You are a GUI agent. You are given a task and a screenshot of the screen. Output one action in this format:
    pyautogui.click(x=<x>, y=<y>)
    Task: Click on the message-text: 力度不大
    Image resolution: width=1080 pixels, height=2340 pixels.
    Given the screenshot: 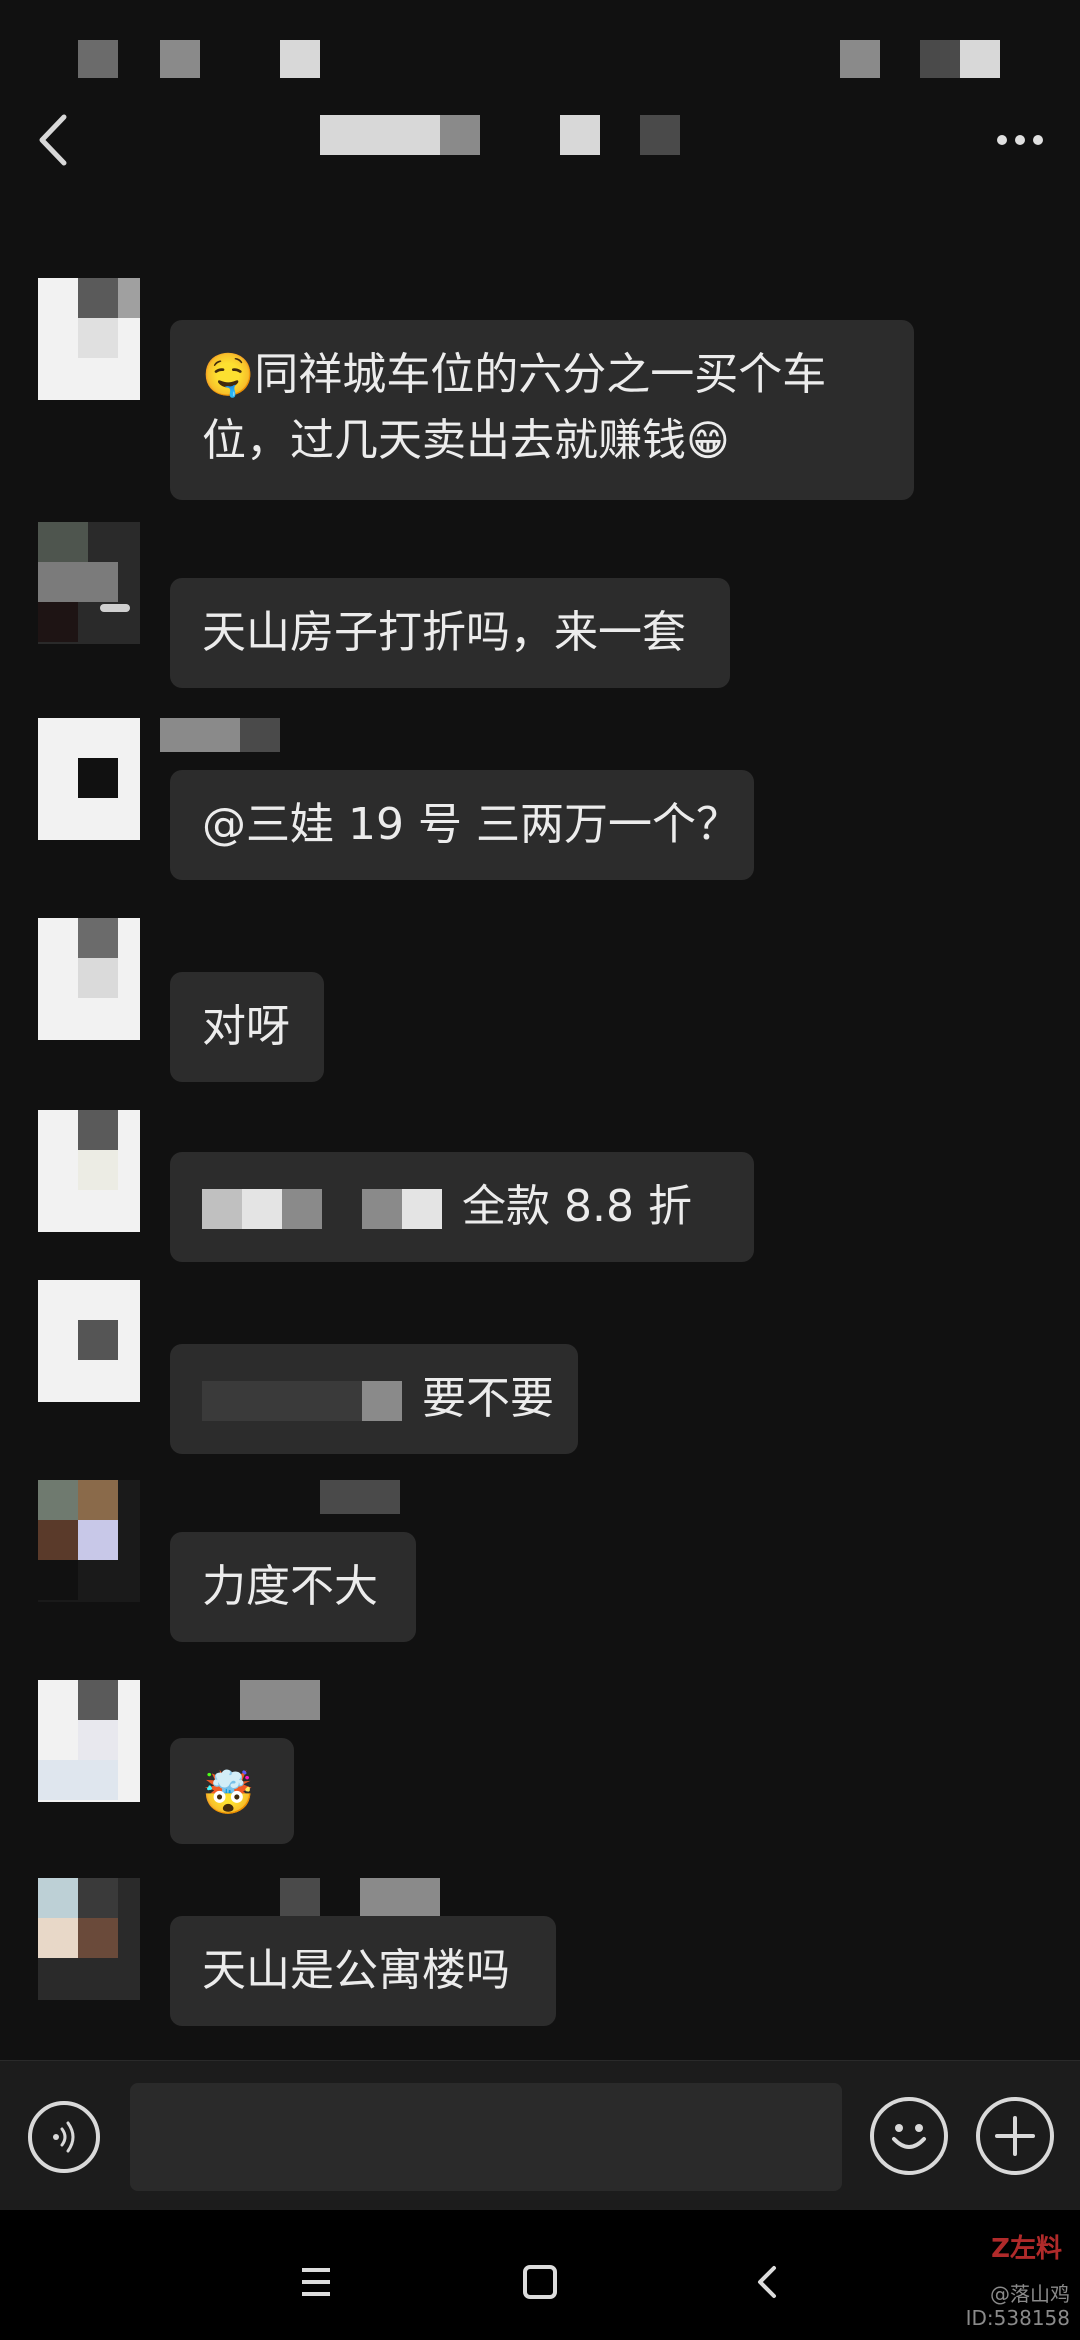 What is the action you would take?
    pyautogui.click(x=290, y=1586)
    